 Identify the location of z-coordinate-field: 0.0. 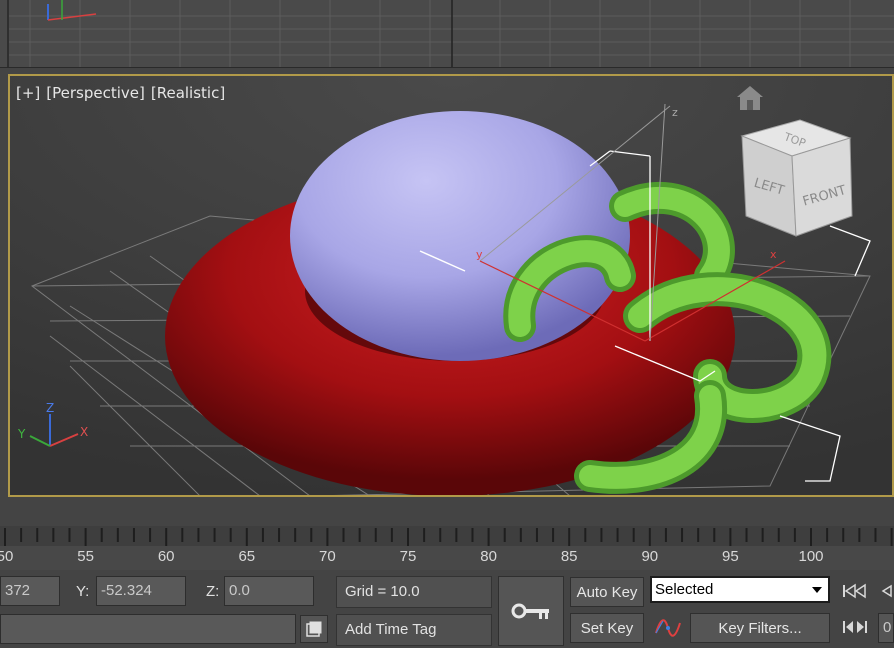
(269, 591).